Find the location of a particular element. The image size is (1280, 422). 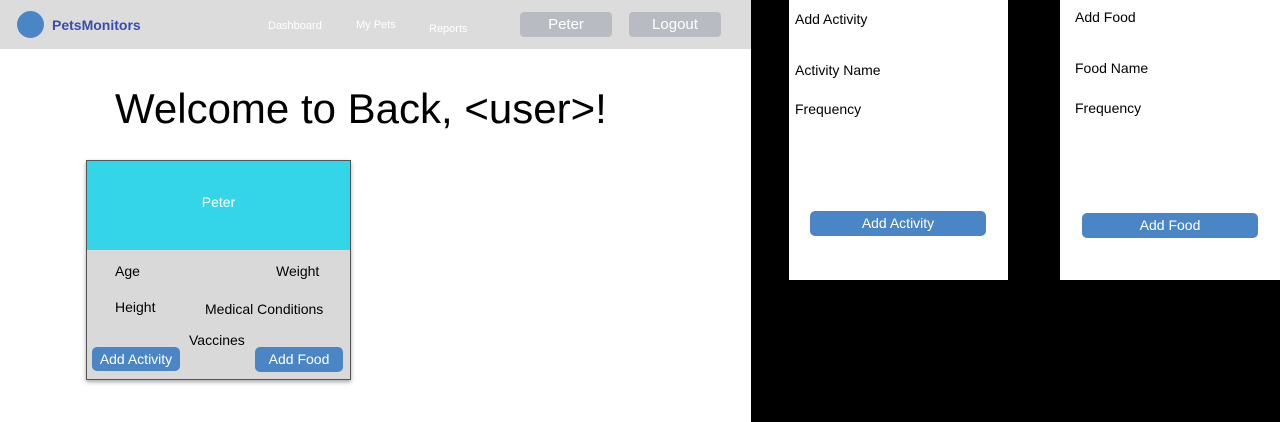

logo-icon is located at coordinates (30, 24).